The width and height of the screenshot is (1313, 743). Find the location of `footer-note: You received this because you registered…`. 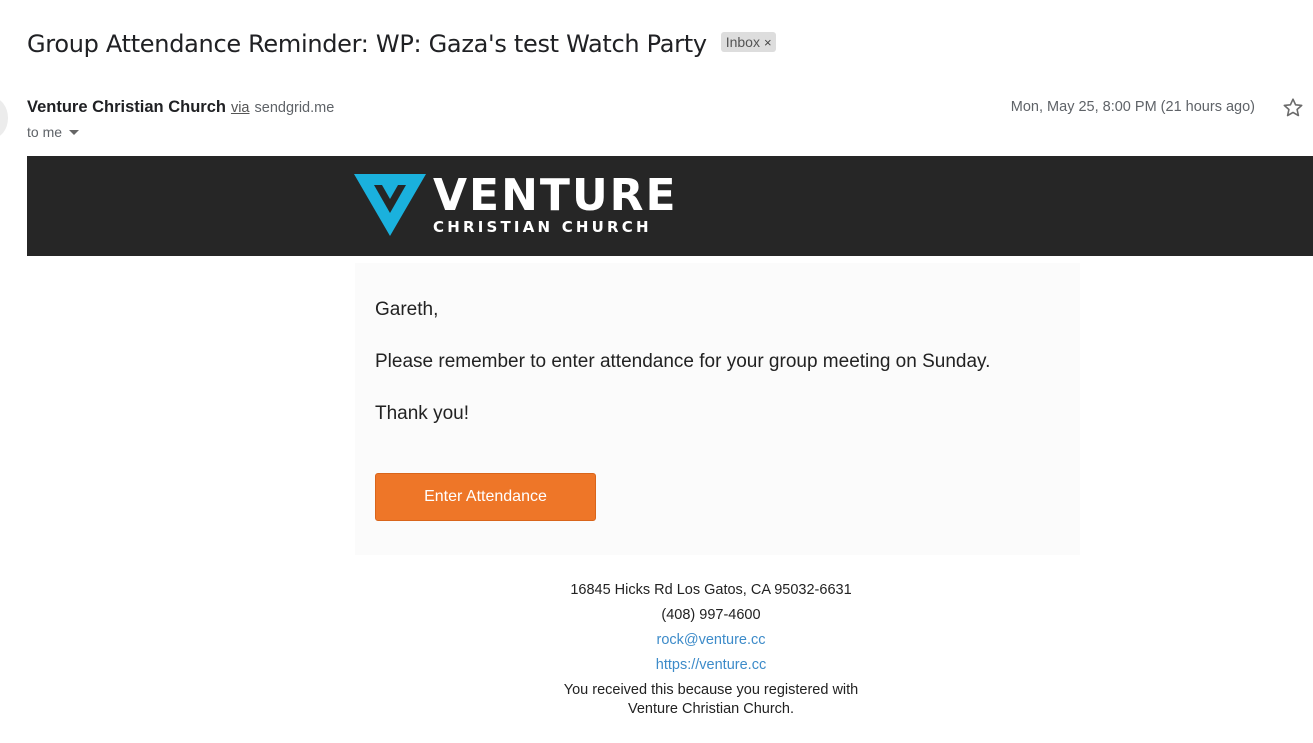

footer-note: You received this because you registered… is located at coordinates (711, 700).